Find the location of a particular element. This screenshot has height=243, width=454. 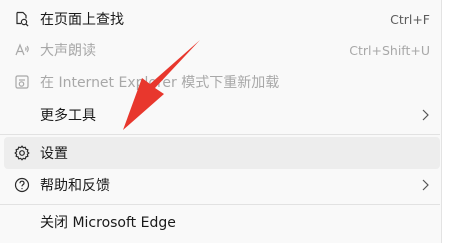

shortcut-label: Ctrl+F is located at coordinates (410, 19).